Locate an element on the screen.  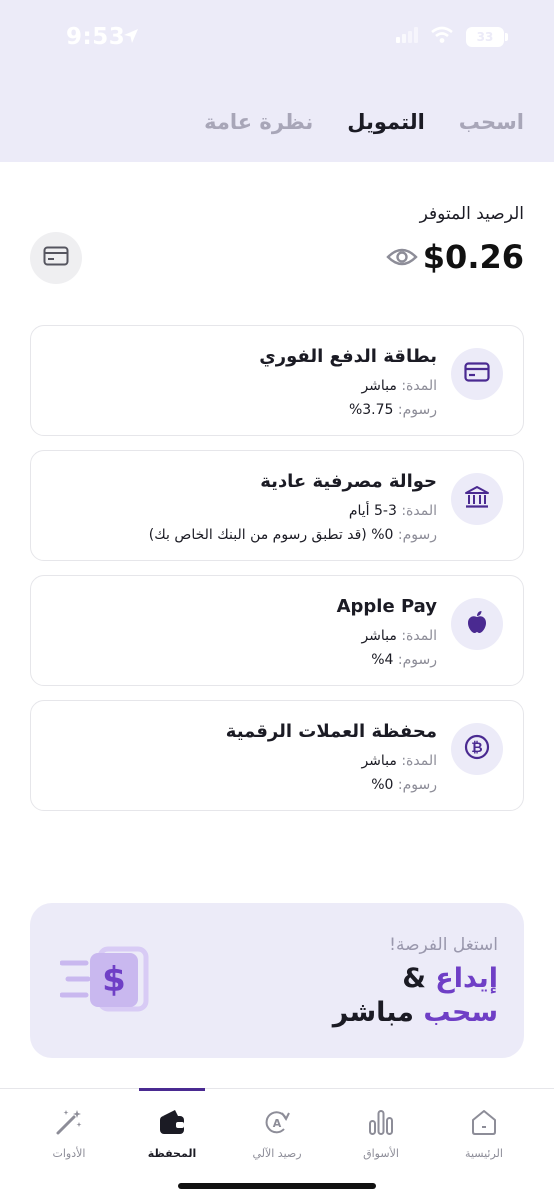
status-time: 9:53 is located at coordinates (96, 37).